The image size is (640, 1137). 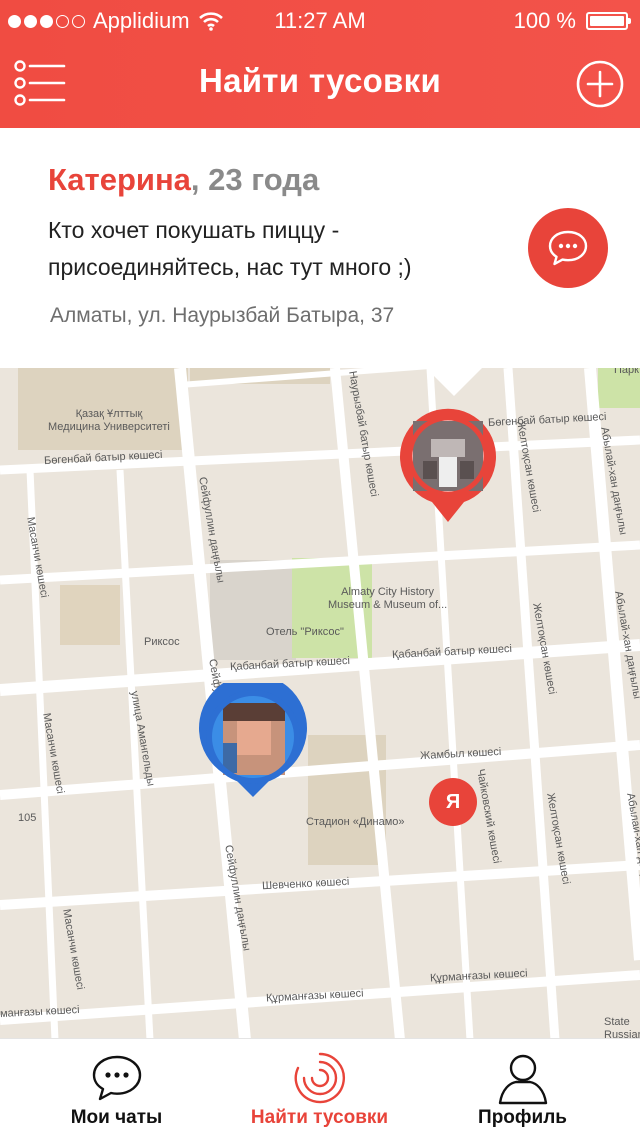 What do you see at coordinates (355, 822) in the screenshot?
I see `map-label-stadium: Стадион «Динамо»` at bounding box center [355, 822].